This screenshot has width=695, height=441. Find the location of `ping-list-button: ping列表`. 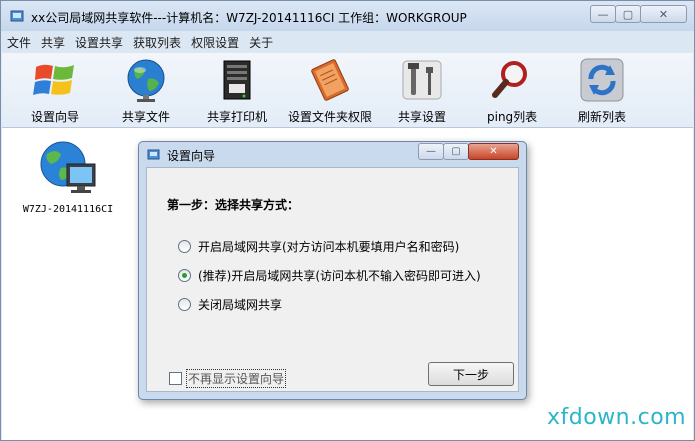

ping-list-button: ping列表 is located at coordinates (512, 90).